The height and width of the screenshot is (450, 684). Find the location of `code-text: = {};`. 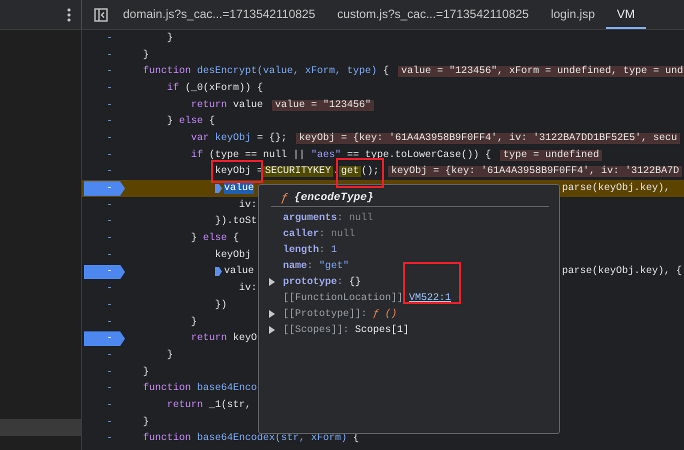

code-text: = {}; is located at coordinates (272, 138).